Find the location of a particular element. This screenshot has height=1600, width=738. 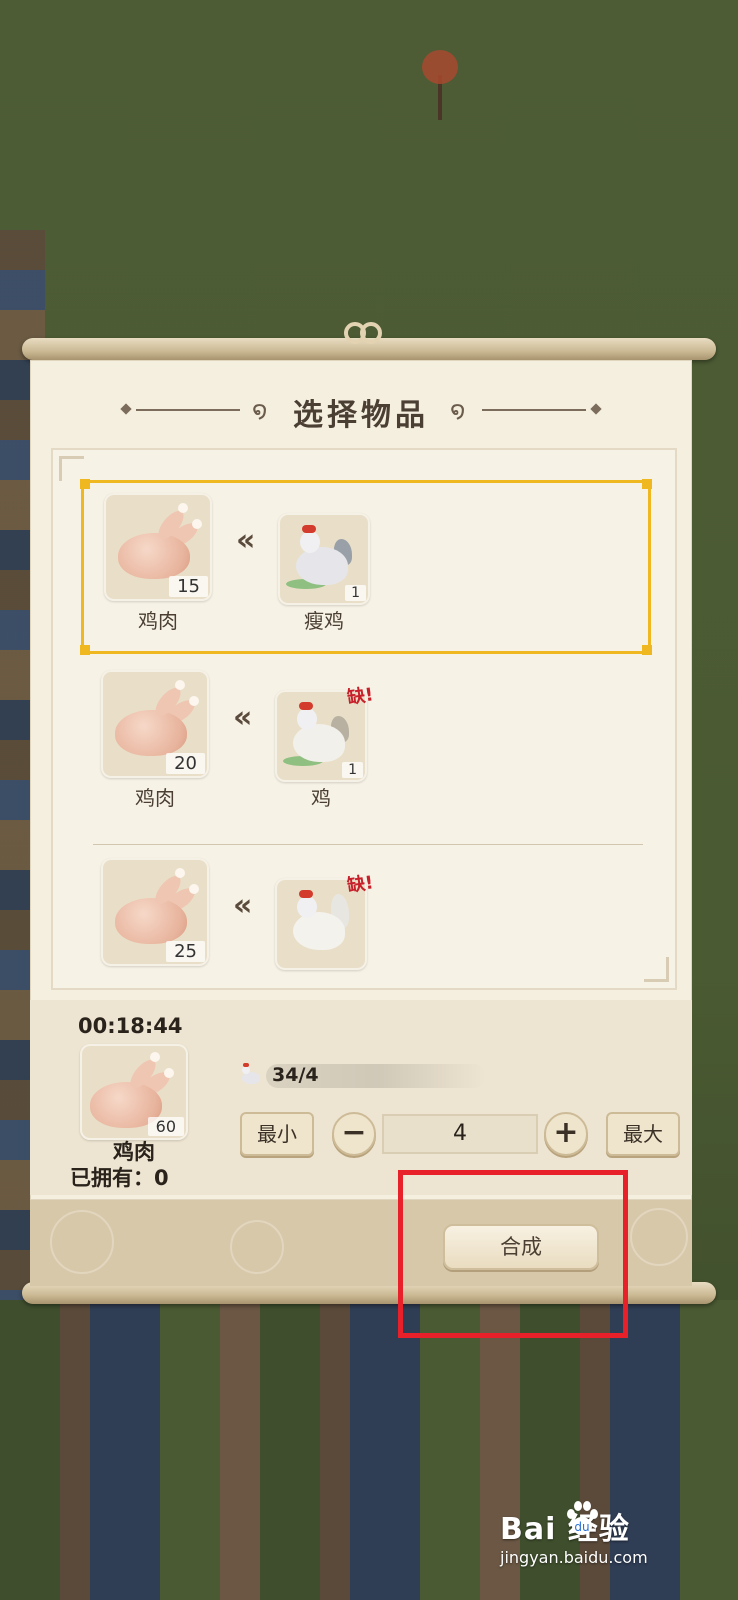

tree-decoration is located at coordinates (440, 85).